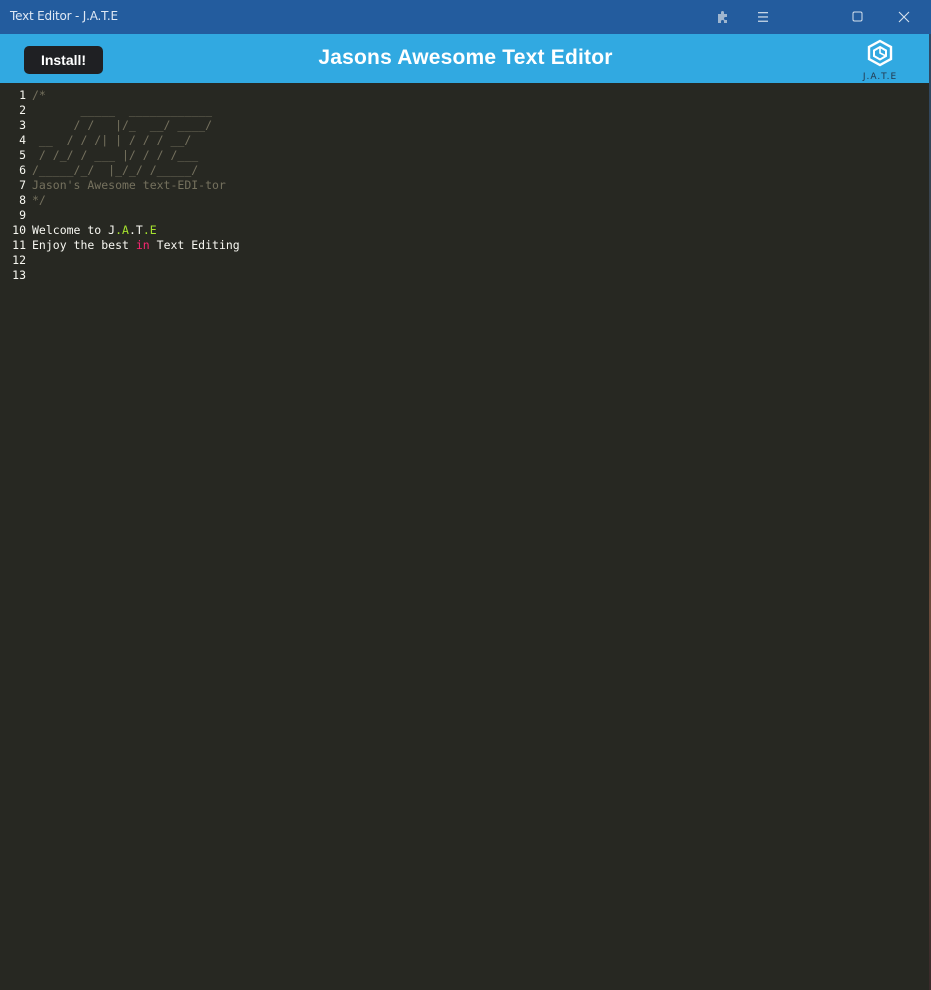 The height and width of the screenshot is (990, 931). Describe the element at coordinates (465, 17) in the screenshot. I see `window-titlebar: Text Editor - J.A.T.E` at that location.